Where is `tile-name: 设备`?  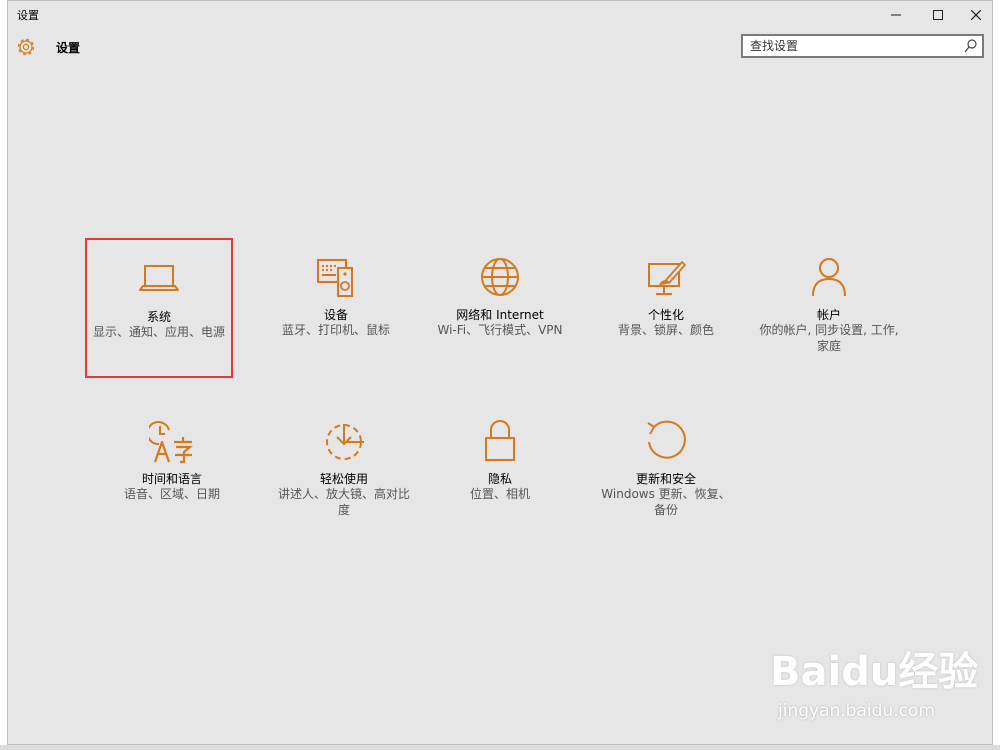
tile-name: 设备 is located at coordinates (335, 315).